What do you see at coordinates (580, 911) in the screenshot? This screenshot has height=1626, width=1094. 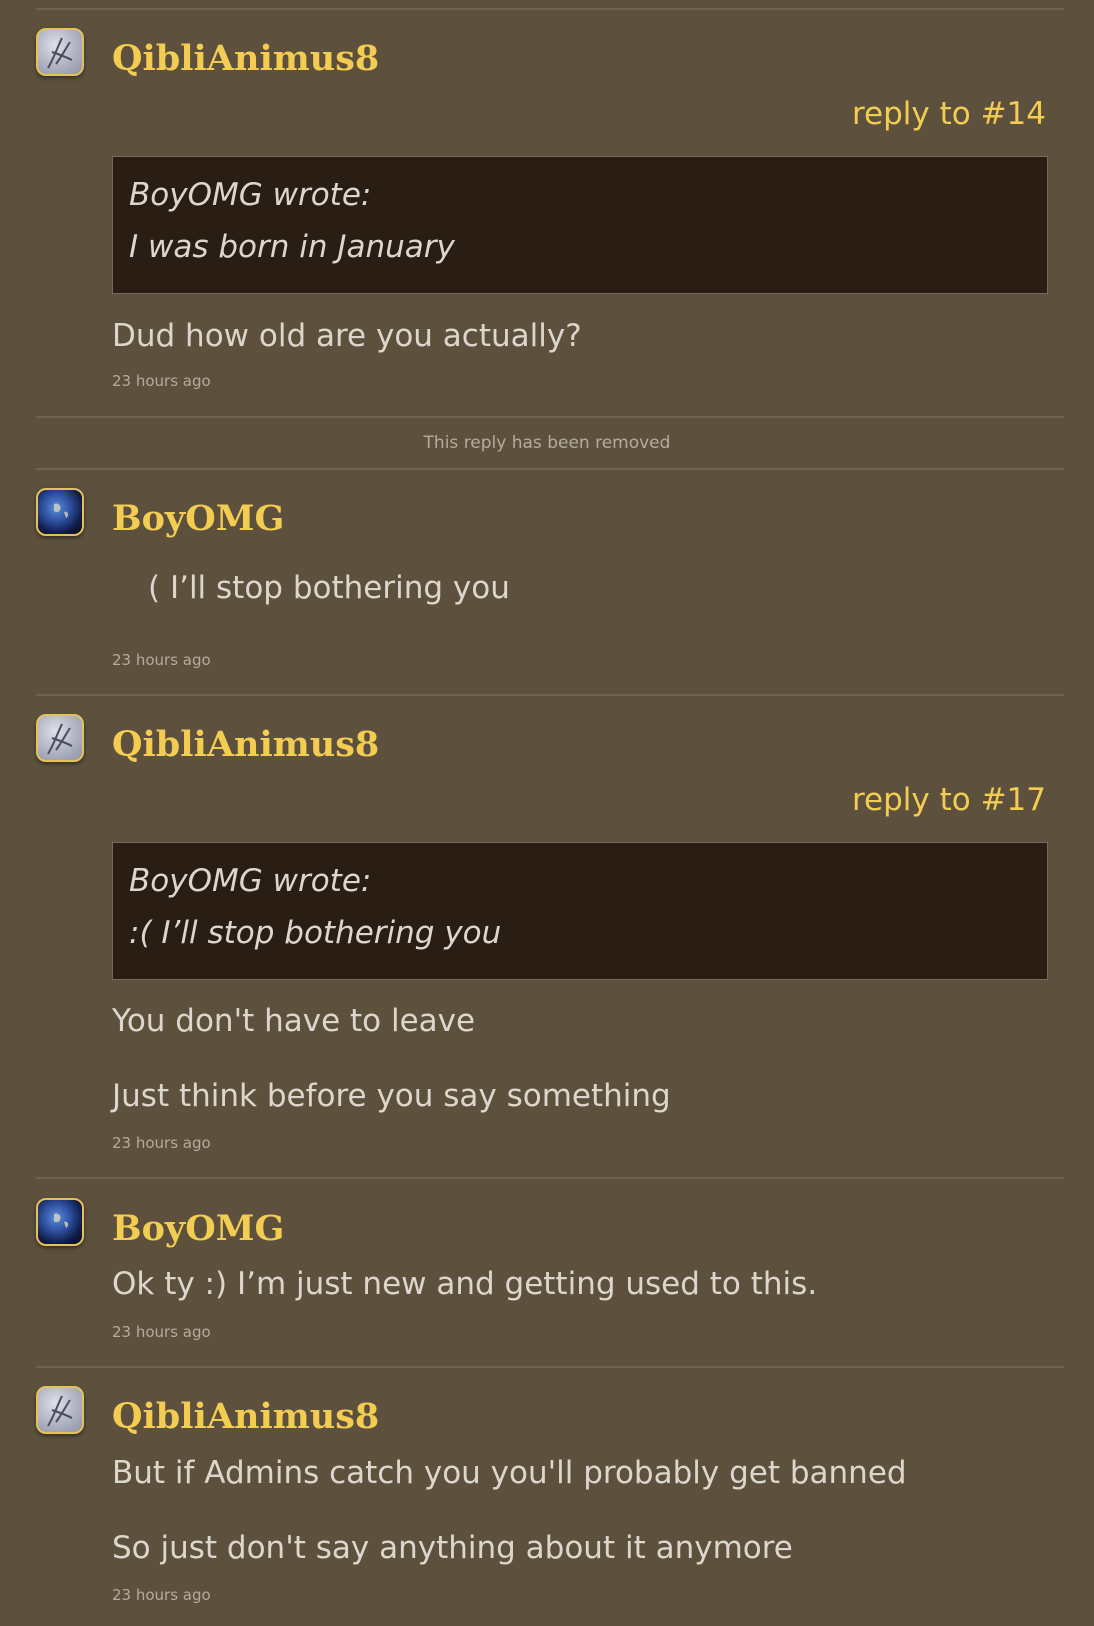 I see `quote-block: BoyOMG wrote: :( I’ll stop bothering you` at bounding box center [580, 911].